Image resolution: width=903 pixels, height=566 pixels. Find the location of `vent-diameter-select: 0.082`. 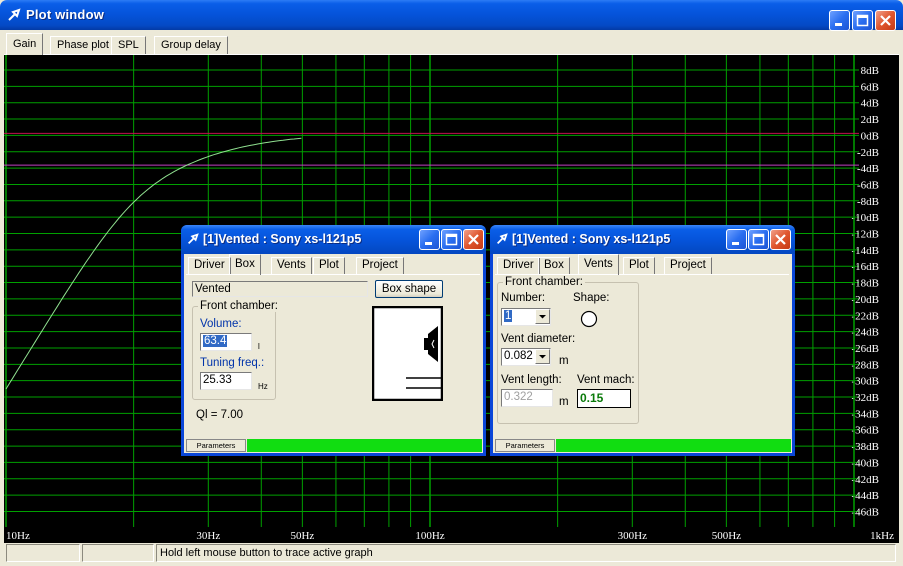

vent-diameter-select: 0.082 is located at coordinates (526, 357).